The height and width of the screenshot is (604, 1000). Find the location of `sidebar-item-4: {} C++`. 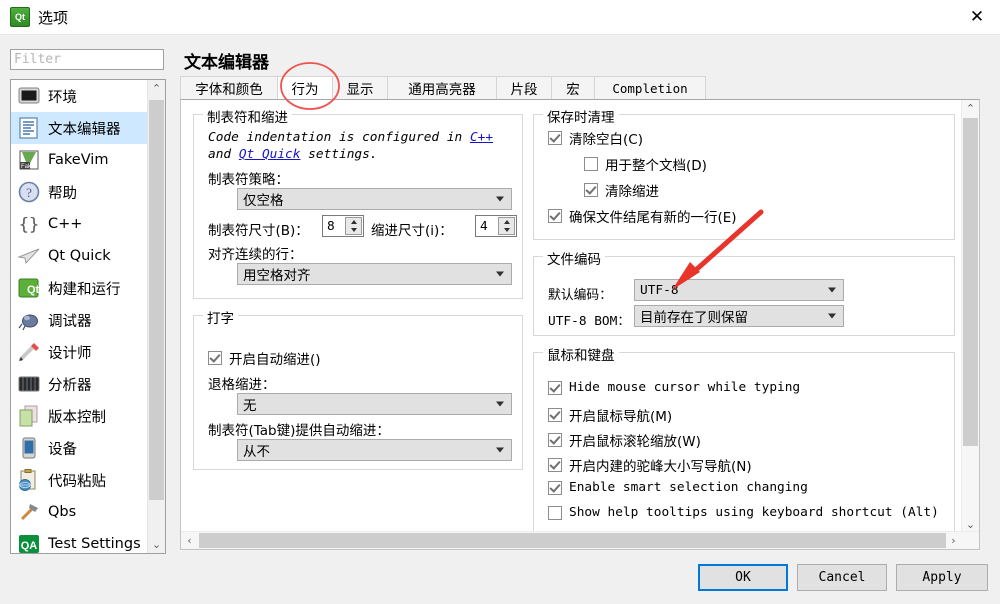

sidebar-item-4: {} C++ is located at coordinates (80, 224).